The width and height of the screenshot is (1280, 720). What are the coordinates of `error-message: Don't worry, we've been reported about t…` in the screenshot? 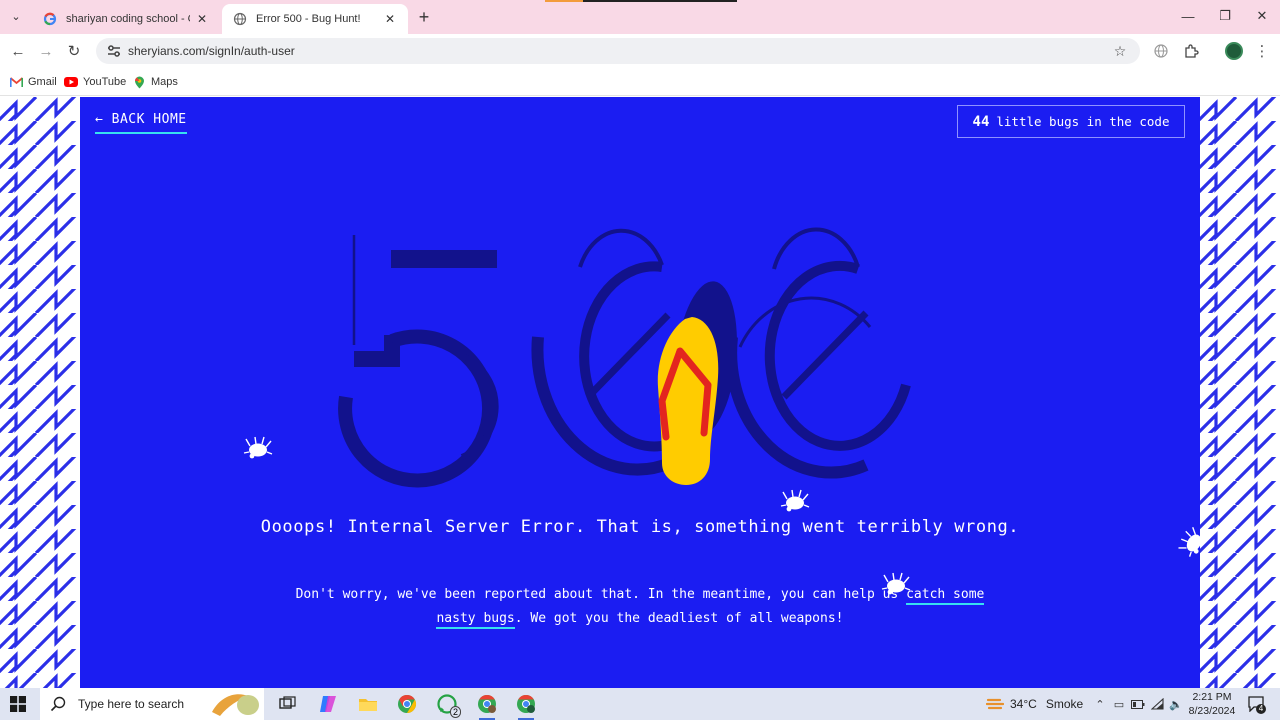 It's located at (640, 607).